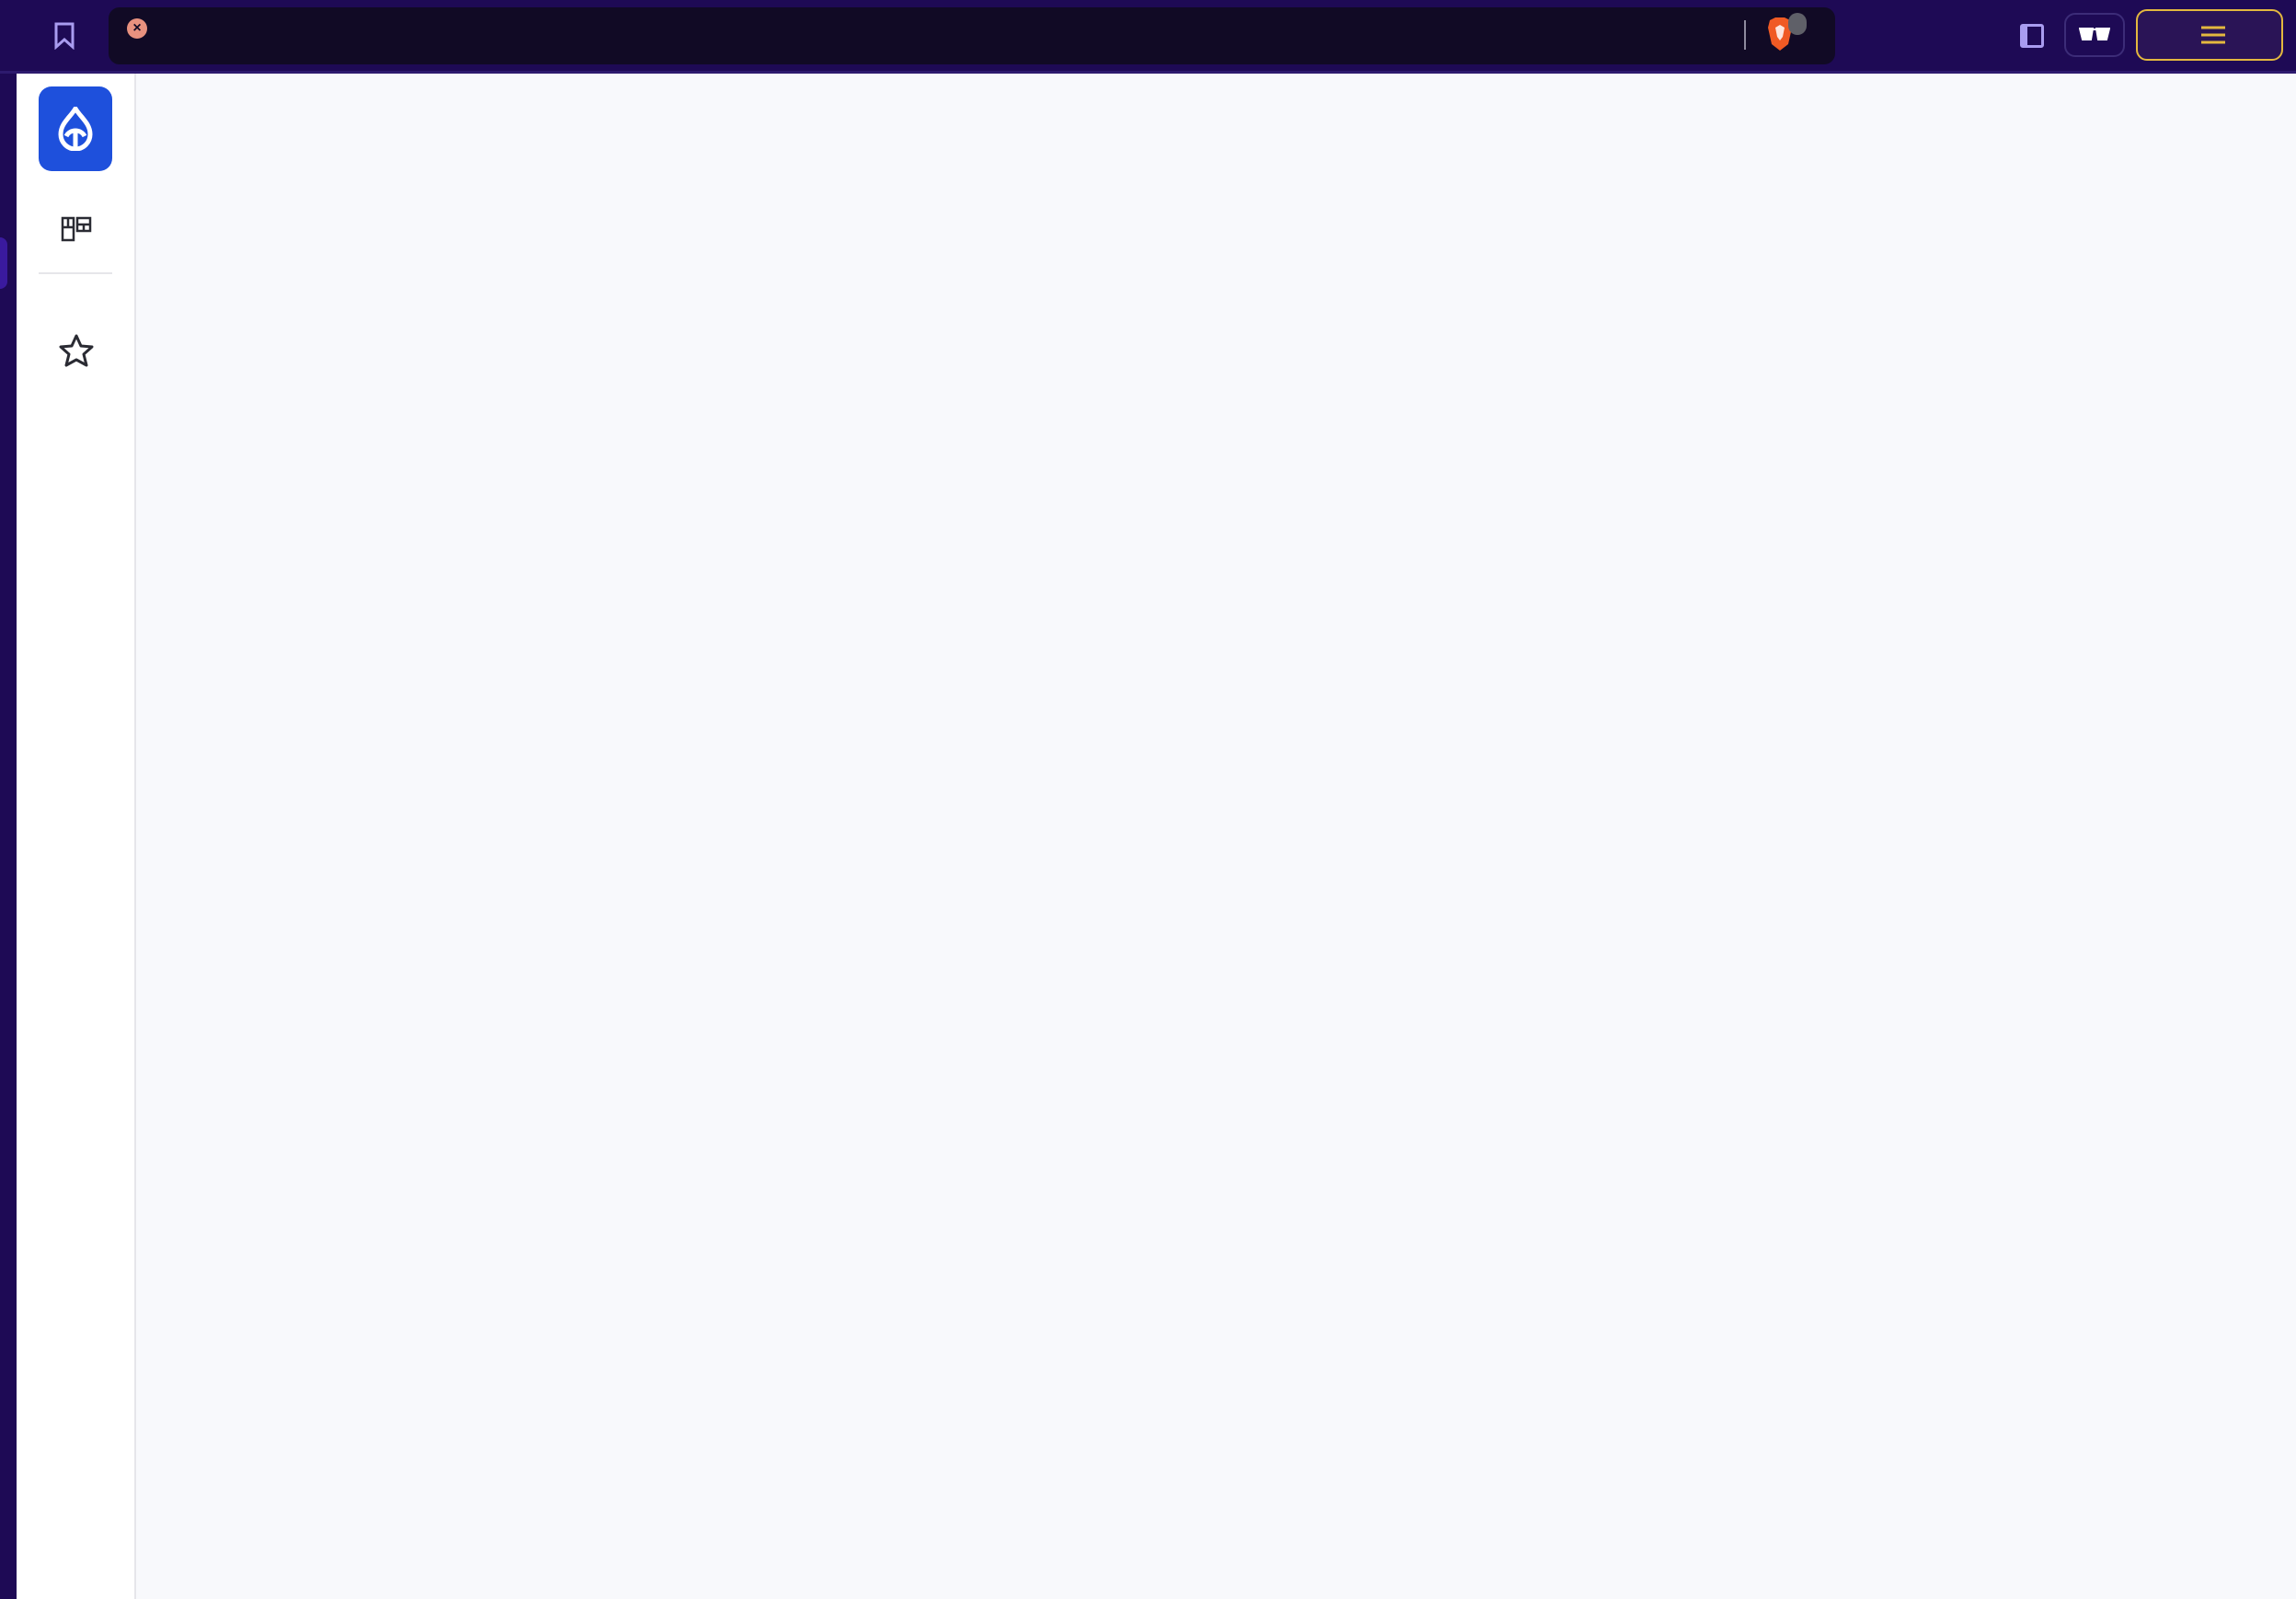 The height and width of the screenshot is (1599, 2296). I want to click on update-button, so click(2209, 35).